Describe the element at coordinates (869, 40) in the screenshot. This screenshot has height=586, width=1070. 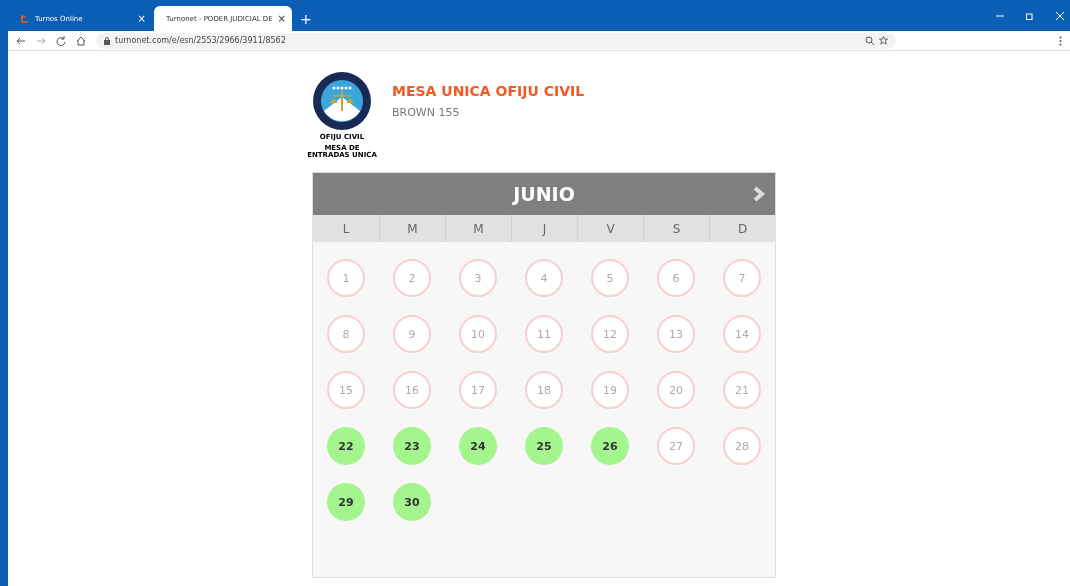
I see `zoom-icon` at that location.